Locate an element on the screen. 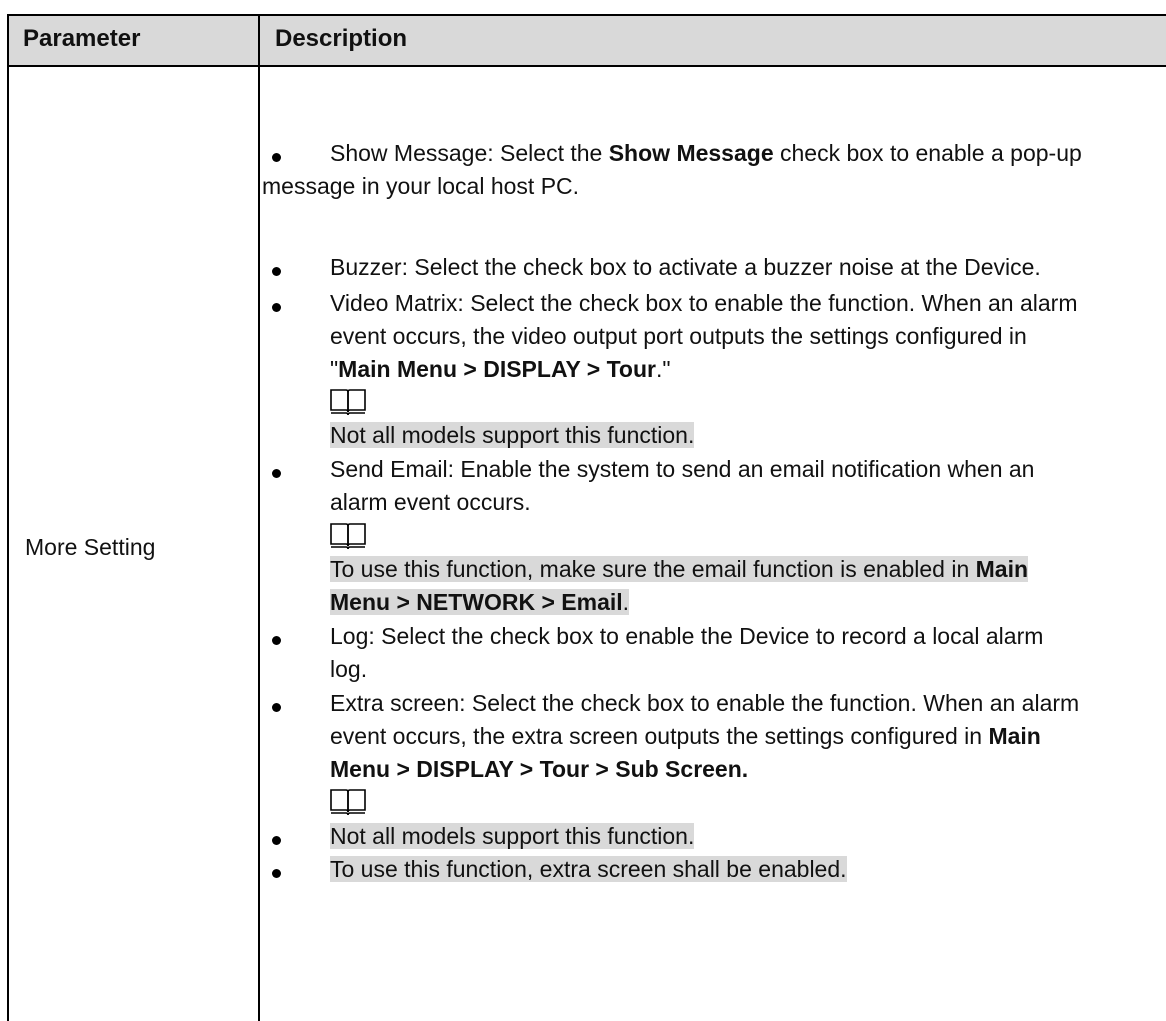 The width and height of the screenshot is (1166, 1021). extra-screen-line3: Menu > DISPLAY > Tour > Sub Screen. is located at coordinates (539, 769).